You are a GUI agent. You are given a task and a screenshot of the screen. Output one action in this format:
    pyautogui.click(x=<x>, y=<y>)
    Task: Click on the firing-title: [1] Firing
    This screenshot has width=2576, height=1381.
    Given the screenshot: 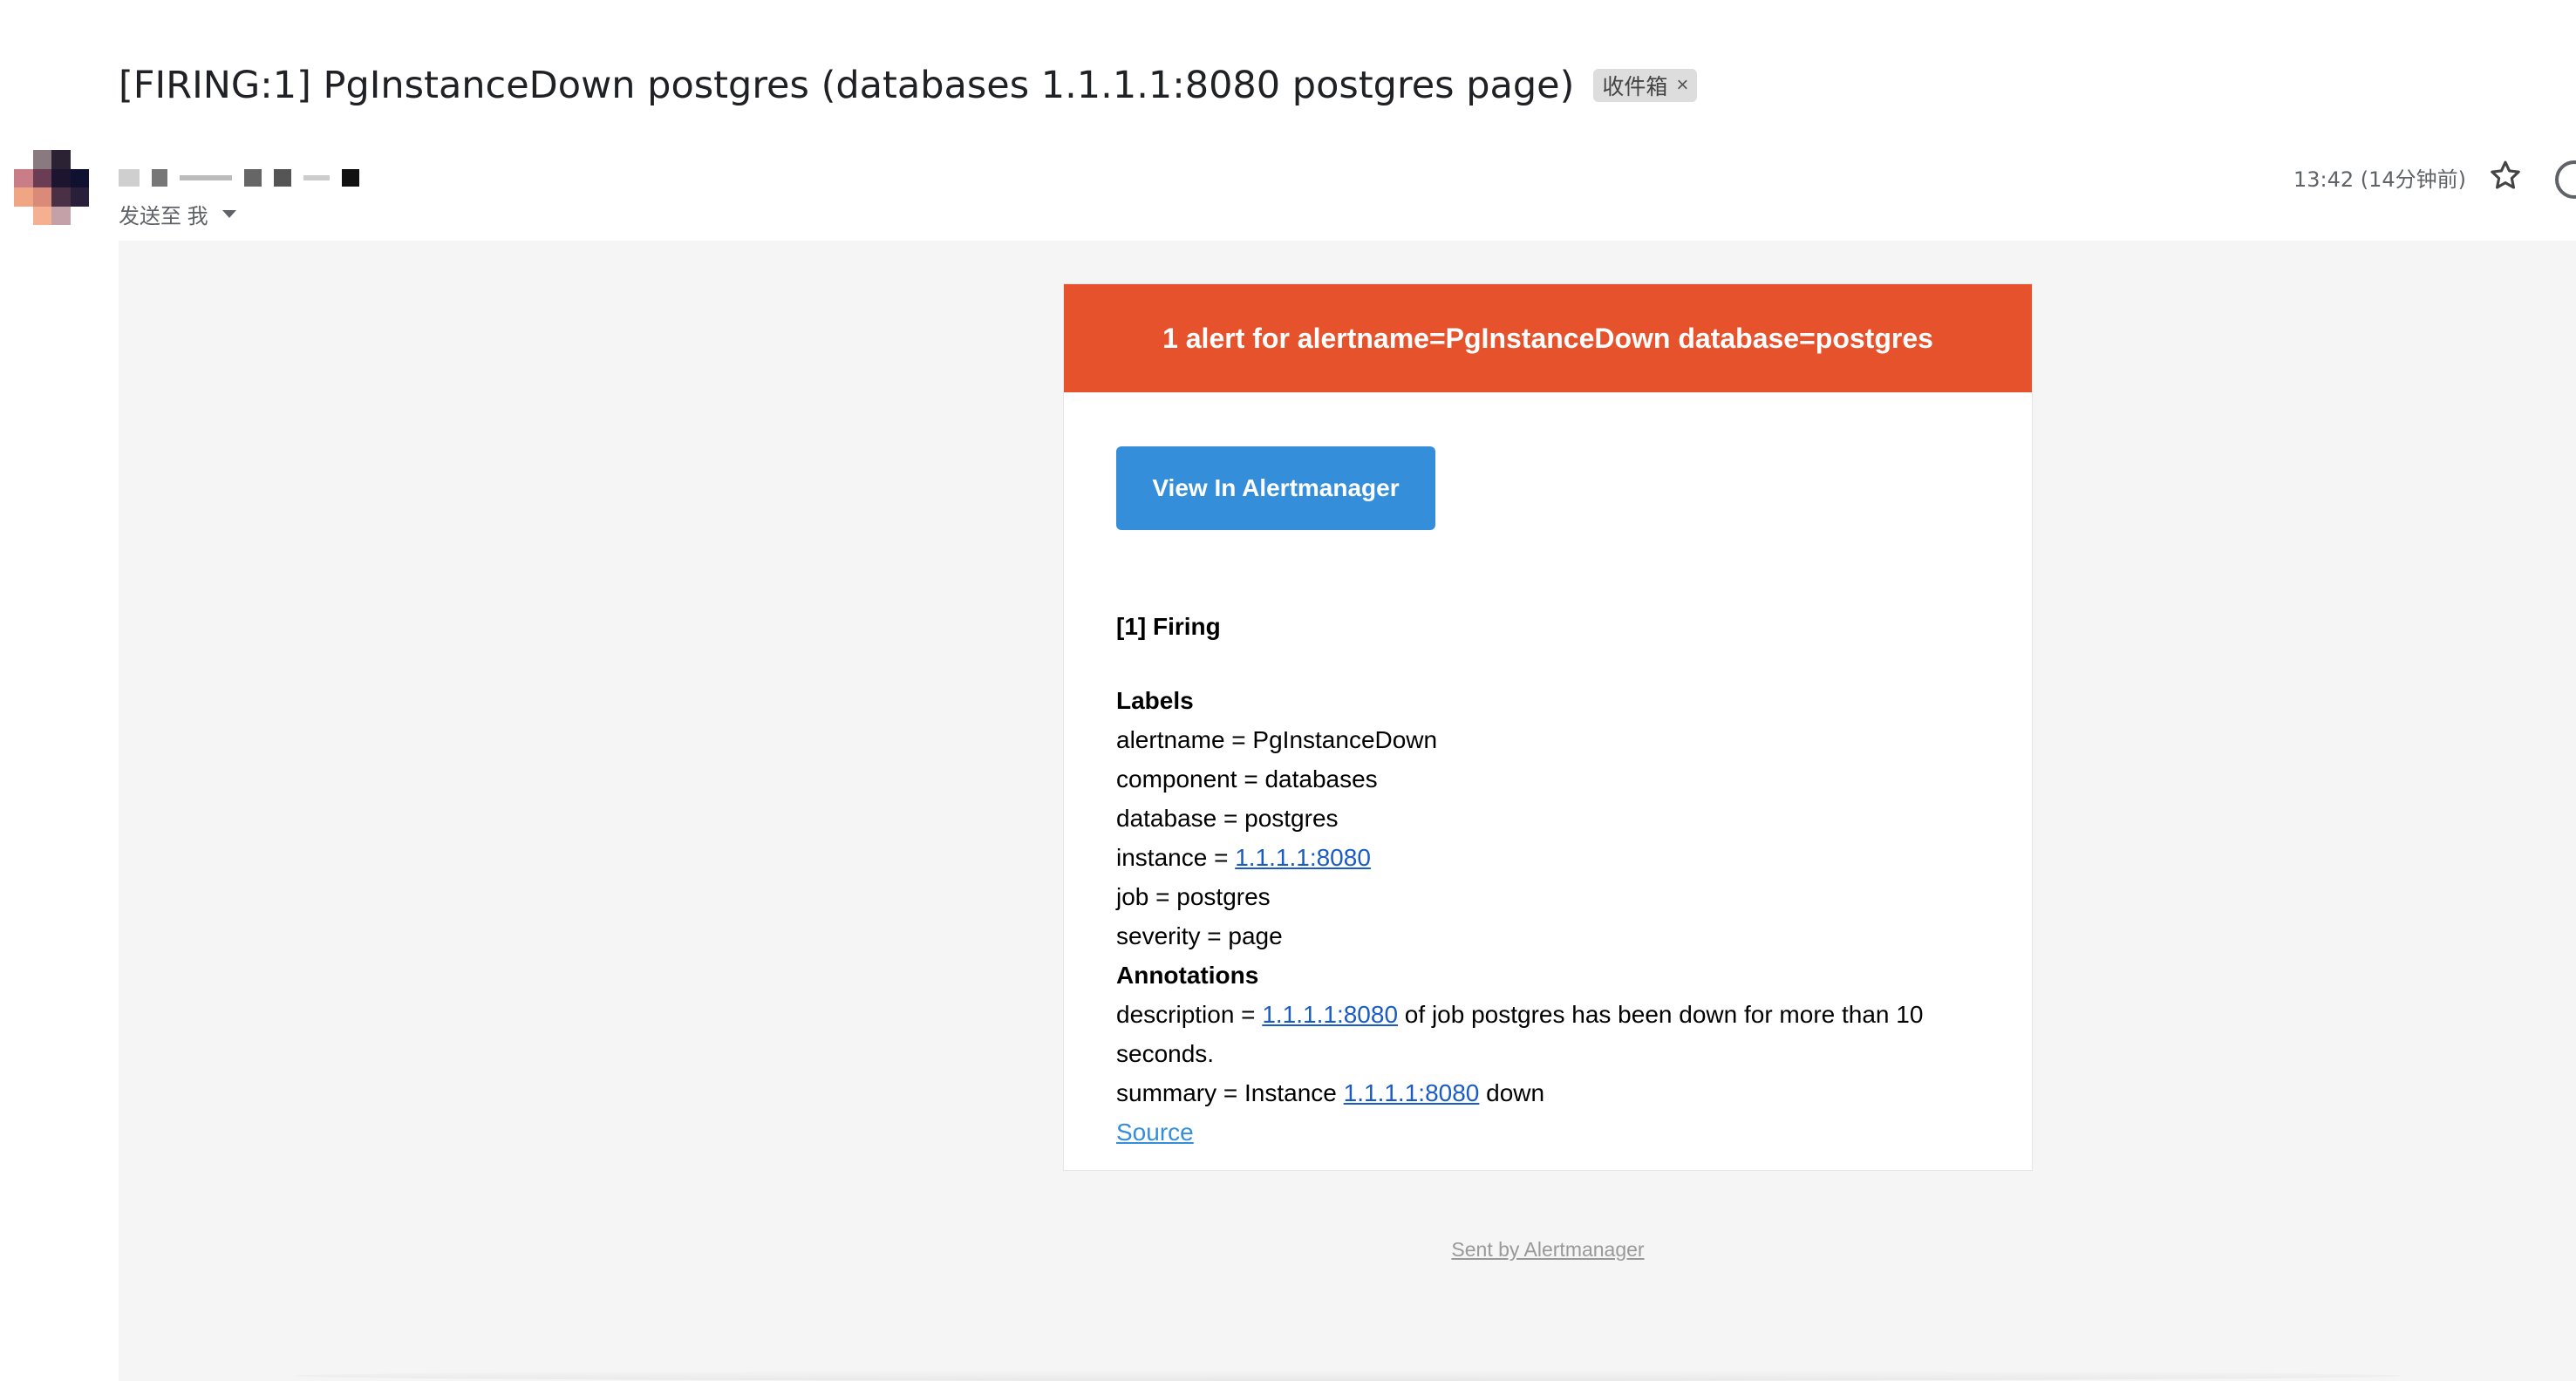 What is the action you would take?
    pyautogui.click(x=1168, y=626)
    